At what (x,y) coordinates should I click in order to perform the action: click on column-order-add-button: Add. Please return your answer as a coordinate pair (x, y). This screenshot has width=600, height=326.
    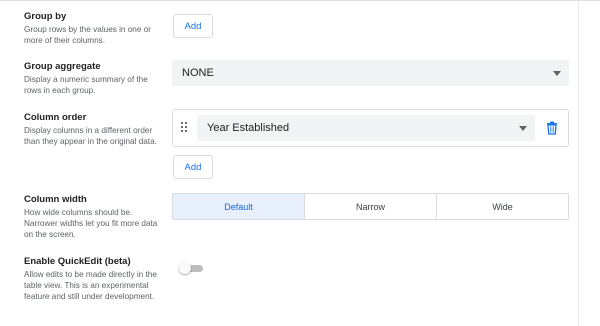
    Looking at the image, I should click on (193, 167).